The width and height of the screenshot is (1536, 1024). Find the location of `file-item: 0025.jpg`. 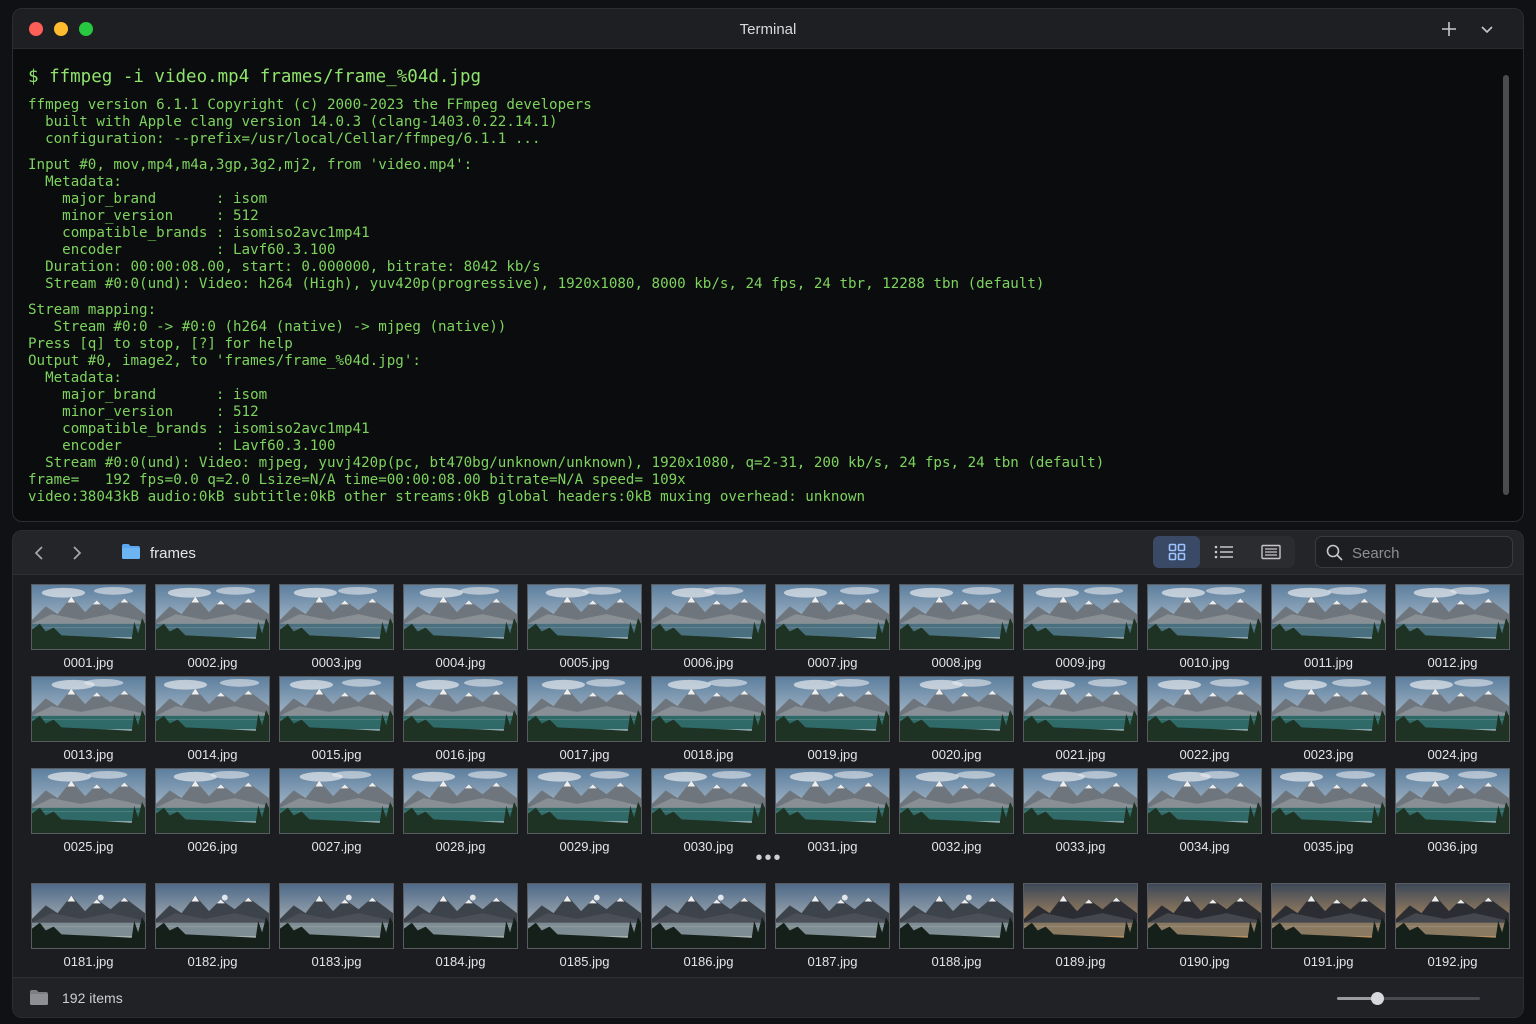

file-item: 0025.jpg is located at coordinates (88, 814).